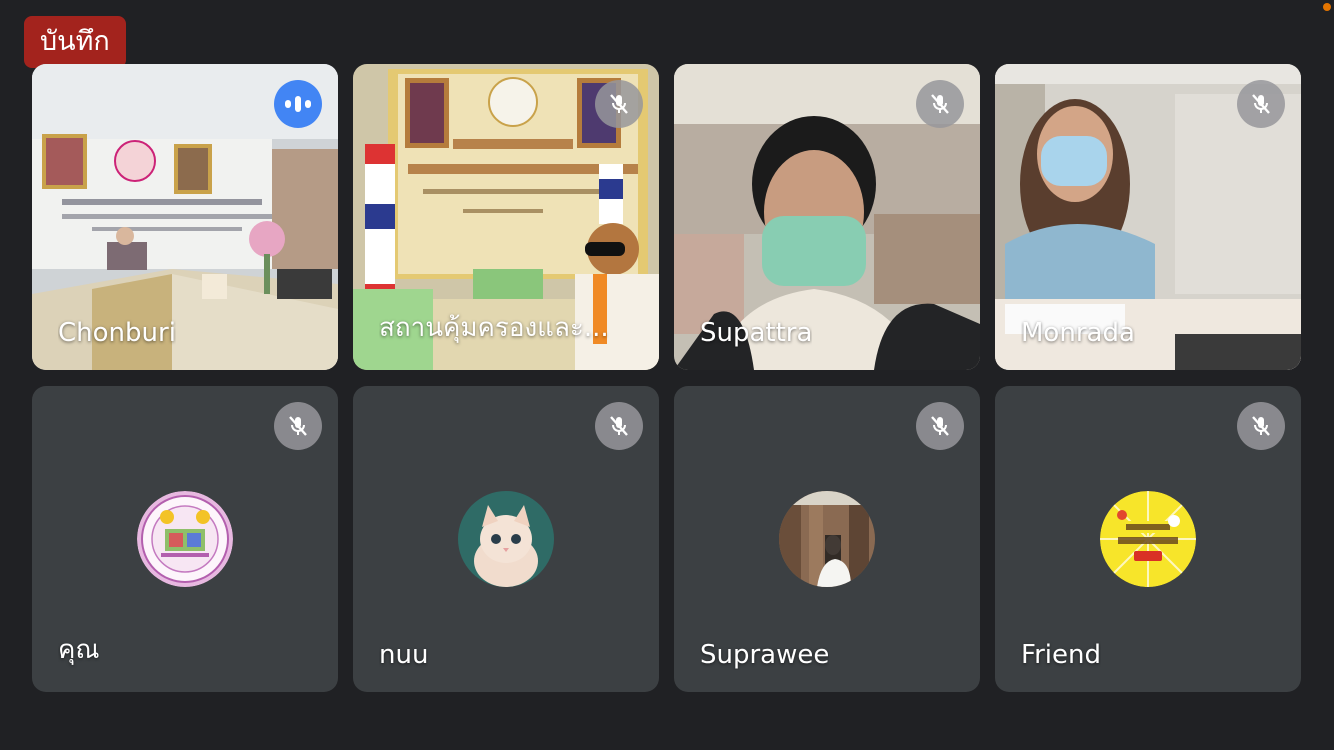 This screenshot has height=750, width=1334. What do you see at coordinates (827, 217) in the screenshot?
I see `participant-tile-supattra: Supattra` at bounding box center [827, 217].